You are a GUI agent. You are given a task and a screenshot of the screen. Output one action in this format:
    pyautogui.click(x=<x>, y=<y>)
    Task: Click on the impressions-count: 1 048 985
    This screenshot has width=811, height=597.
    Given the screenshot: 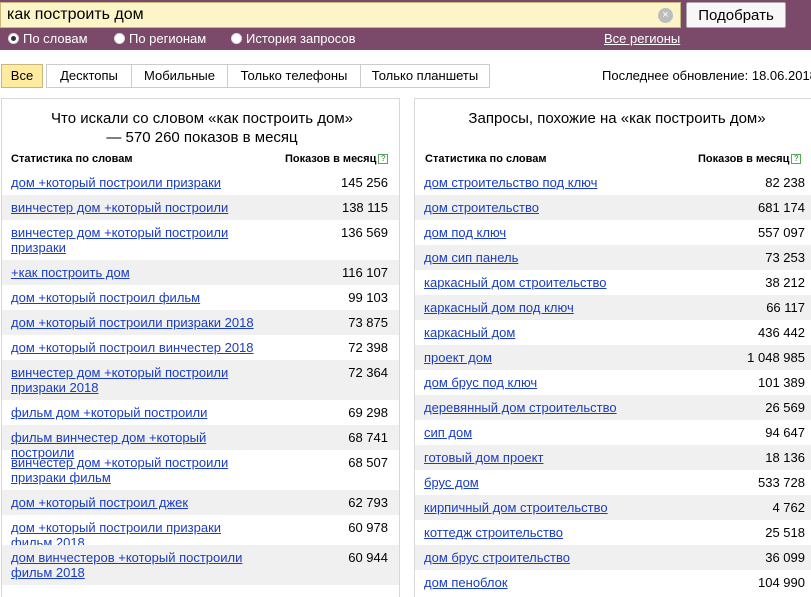 What is the action you would take?
    pyautogui.click(x=776, y=357)
    